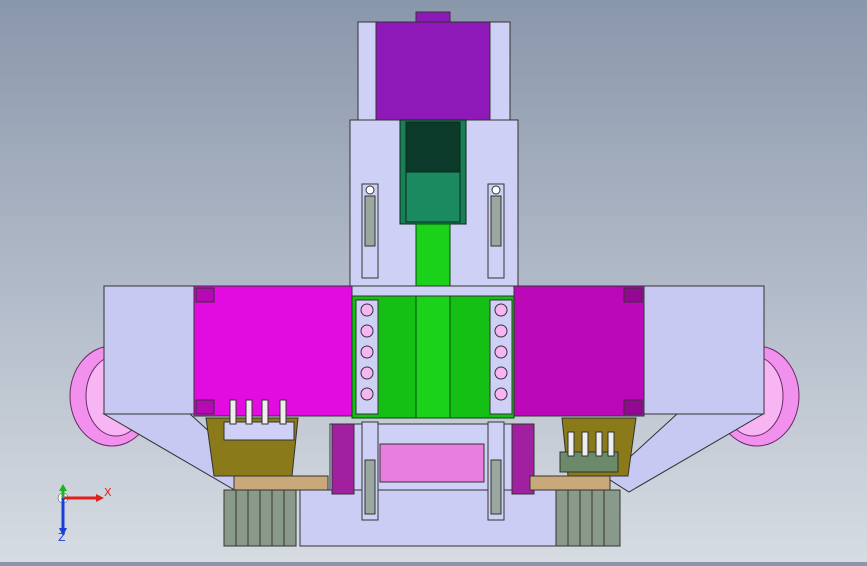 This screenshot has height=566, width=867. Describe the element at coordinates (432, 463) in the screenshot. I see `lower-pink-block` at that location.